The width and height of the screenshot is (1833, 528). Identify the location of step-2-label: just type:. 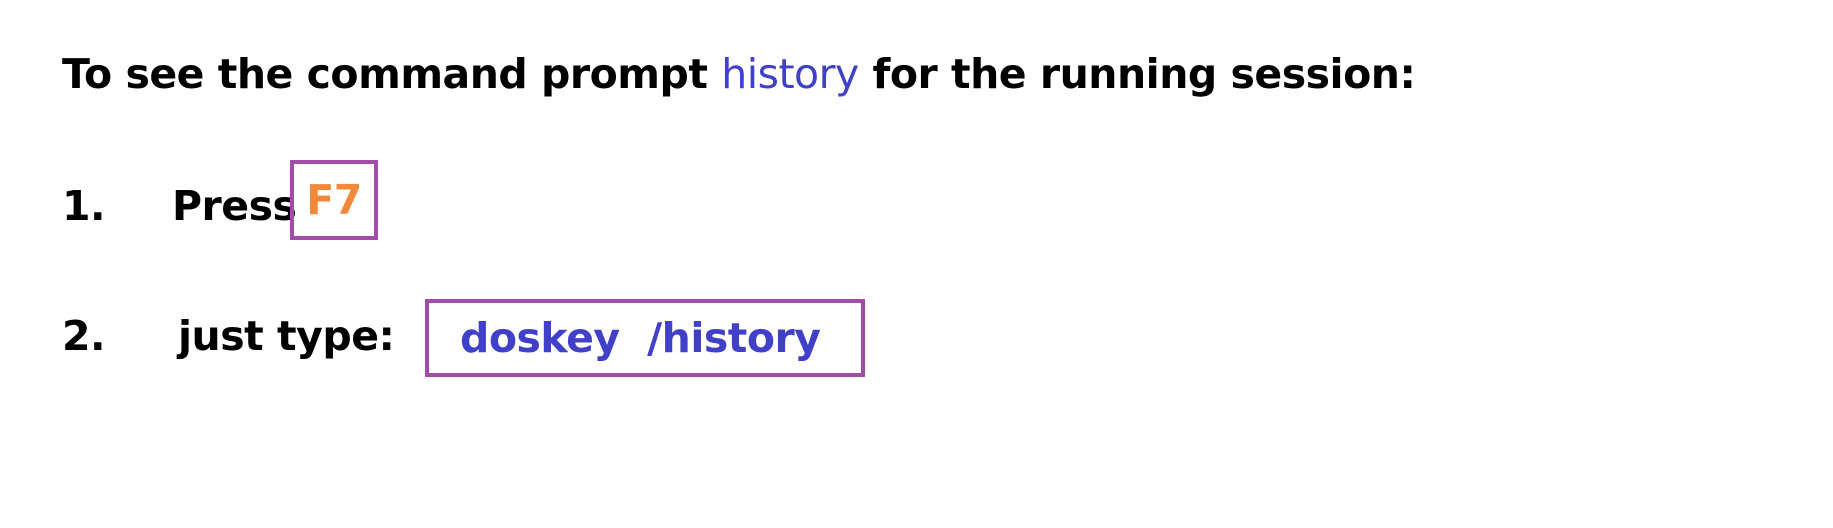
(286, 336).